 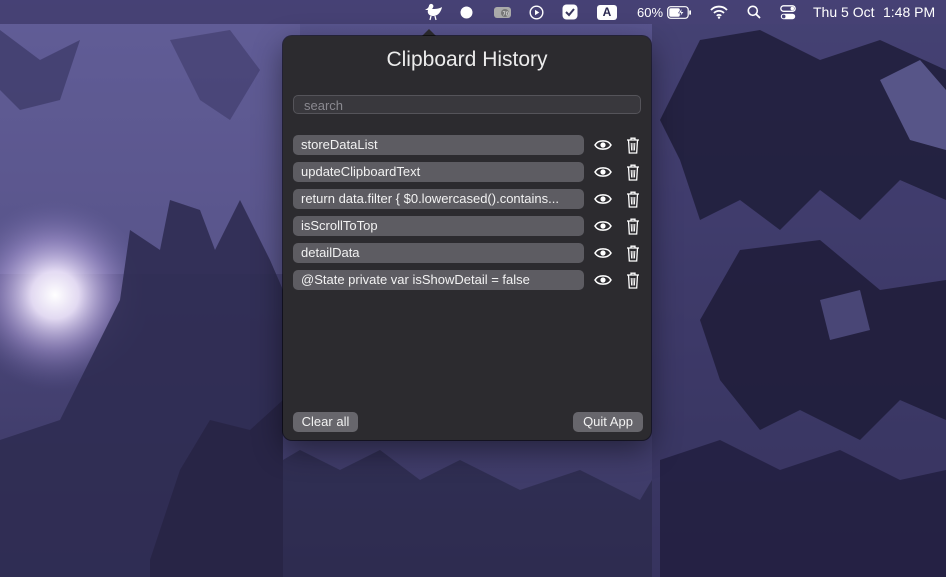 What do you see at coordinates (438, 253) in the screenshot?
I see `clipboard-item-text: detailData` at bounding box center [438, 253].